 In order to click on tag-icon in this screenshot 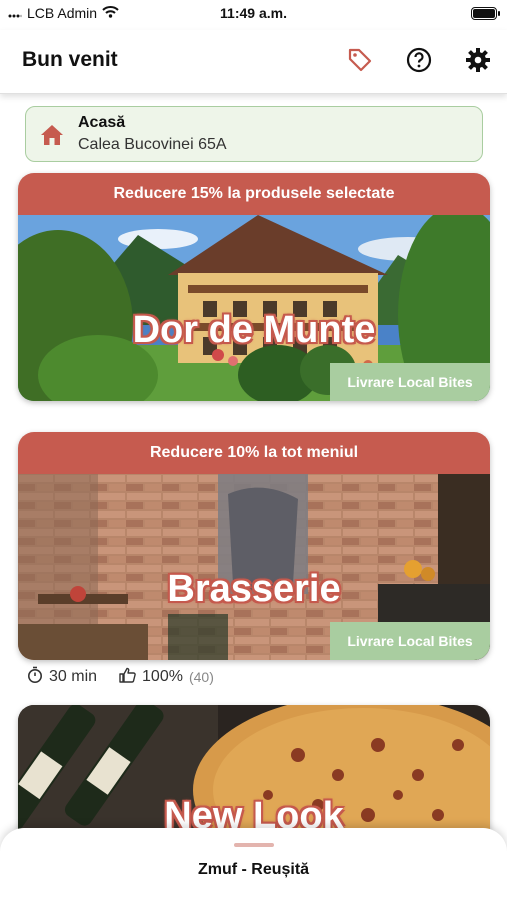, I will do `click(360, 60)`.